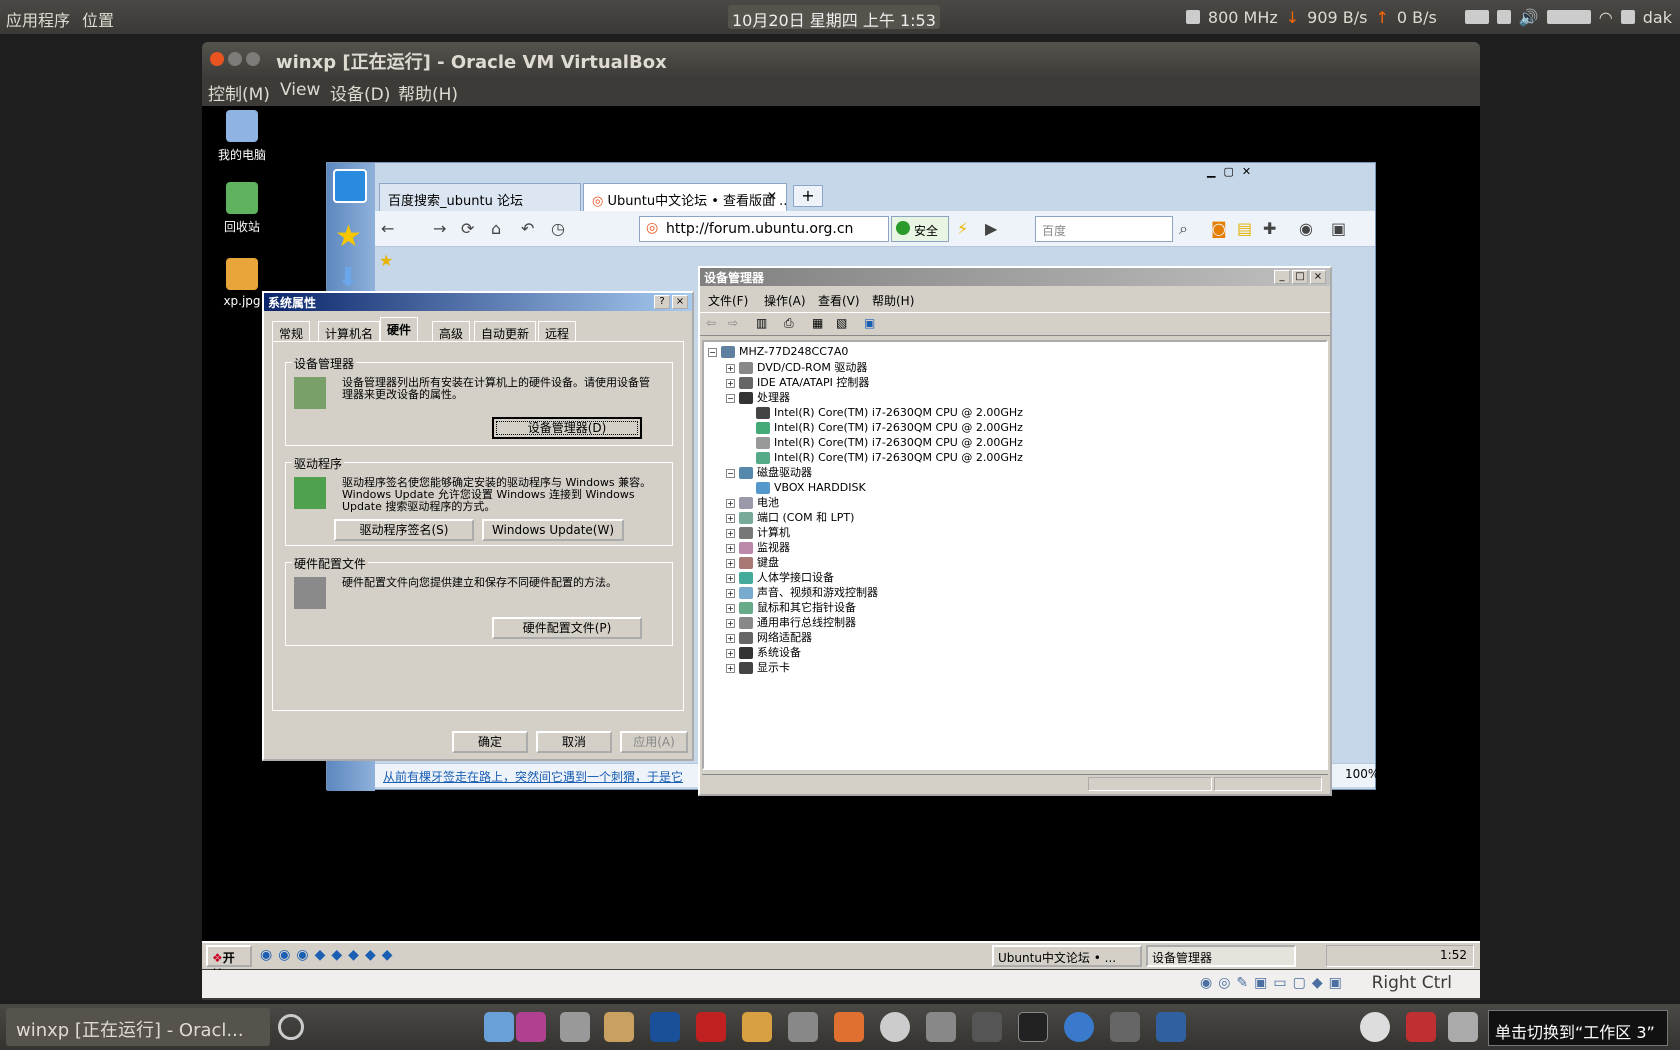 This screenshot has width=1680, height=1050. What do you see at coordinates (808, 196) in the screenshot?
I see `new-tab-button: +` at bounding box center [808, 196].